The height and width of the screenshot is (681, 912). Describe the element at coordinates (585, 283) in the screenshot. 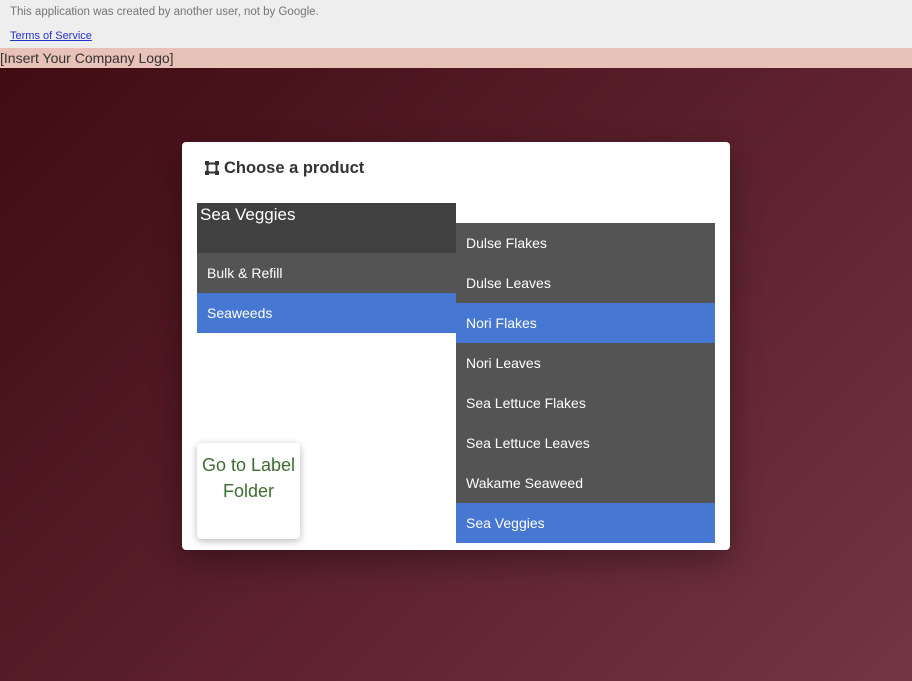

I see `product-item: Dulse Leaves` at that location.